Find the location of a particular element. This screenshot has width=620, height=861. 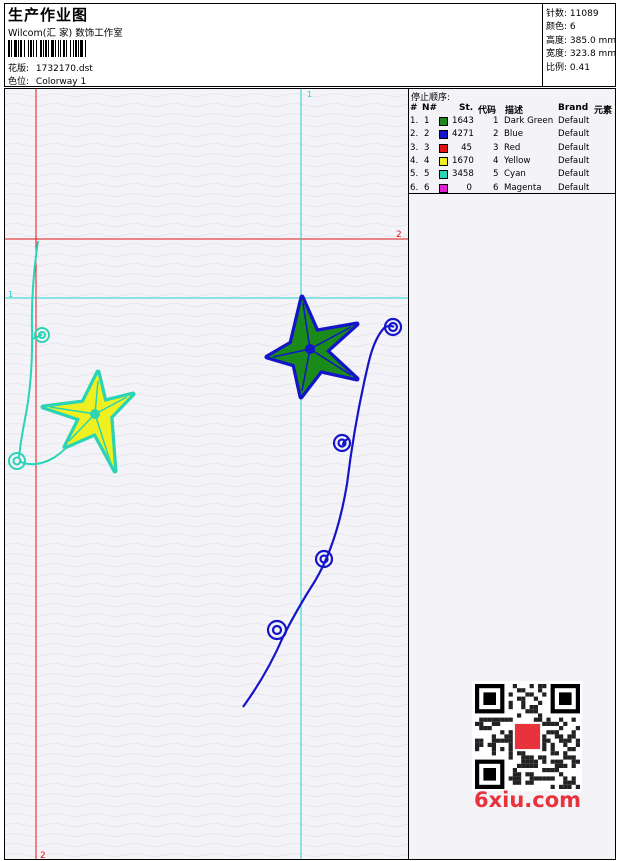

col-header-element: 元素 is located at coordinates (603, 111).